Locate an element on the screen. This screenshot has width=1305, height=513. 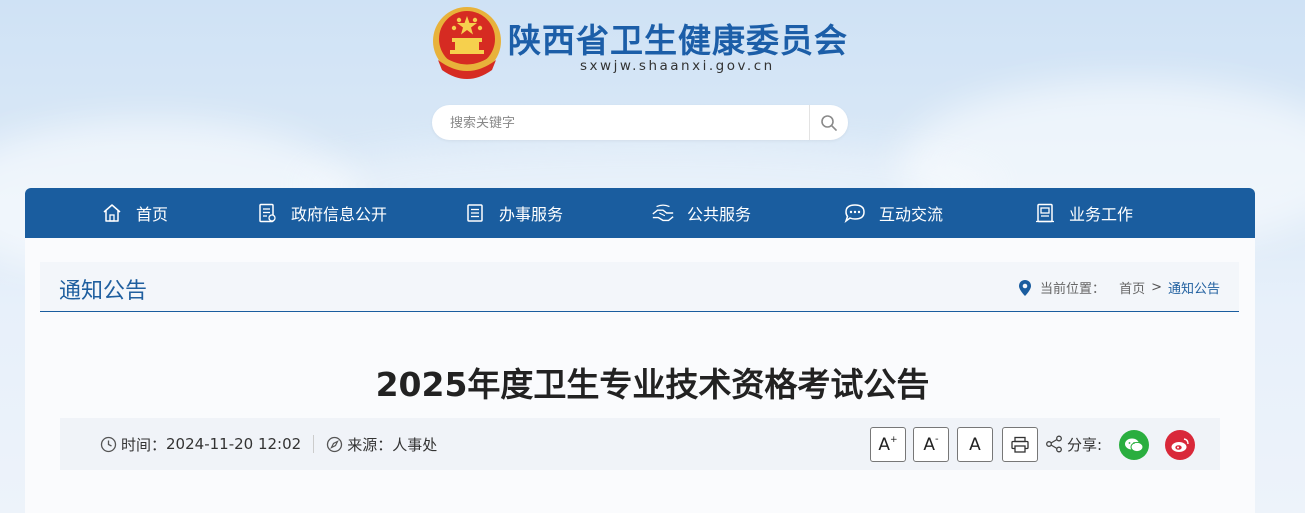
chat-icon is located at coordinates (855, 213).